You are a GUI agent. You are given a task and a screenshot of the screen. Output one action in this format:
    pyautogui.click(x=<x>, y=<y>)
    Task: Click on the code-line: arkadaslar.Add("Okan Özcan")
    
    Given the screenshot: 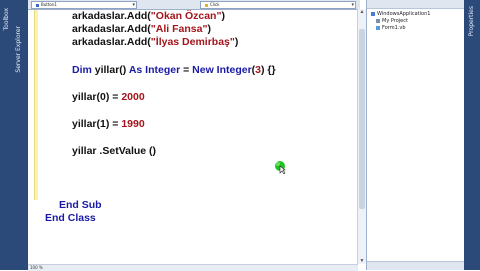 What is the action you would take?
    pyautogui.click(x=148, y=16)
    